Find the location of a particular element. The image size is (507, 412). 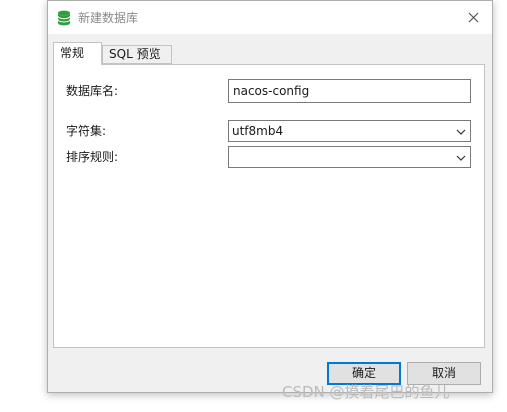

tab-general: 常规 is located at coordinates (77, 53).